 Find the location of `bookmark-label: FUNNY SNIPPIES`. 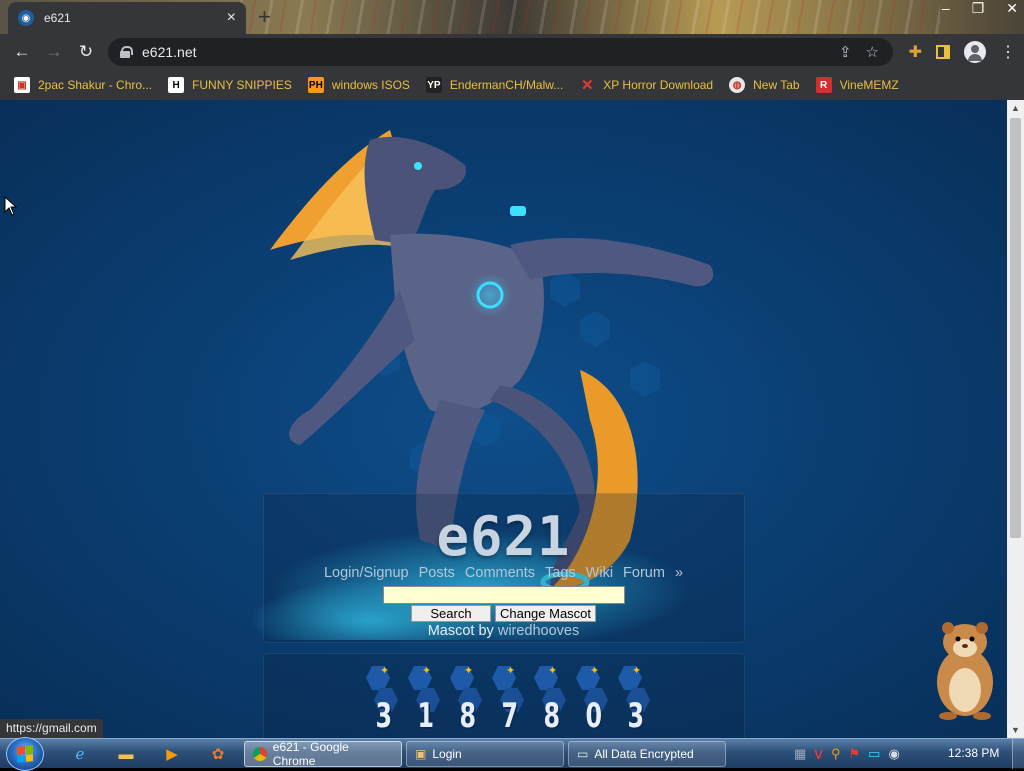

bookmark-label: FUNNY SNIPPIES is located at coordinates (242, 85).